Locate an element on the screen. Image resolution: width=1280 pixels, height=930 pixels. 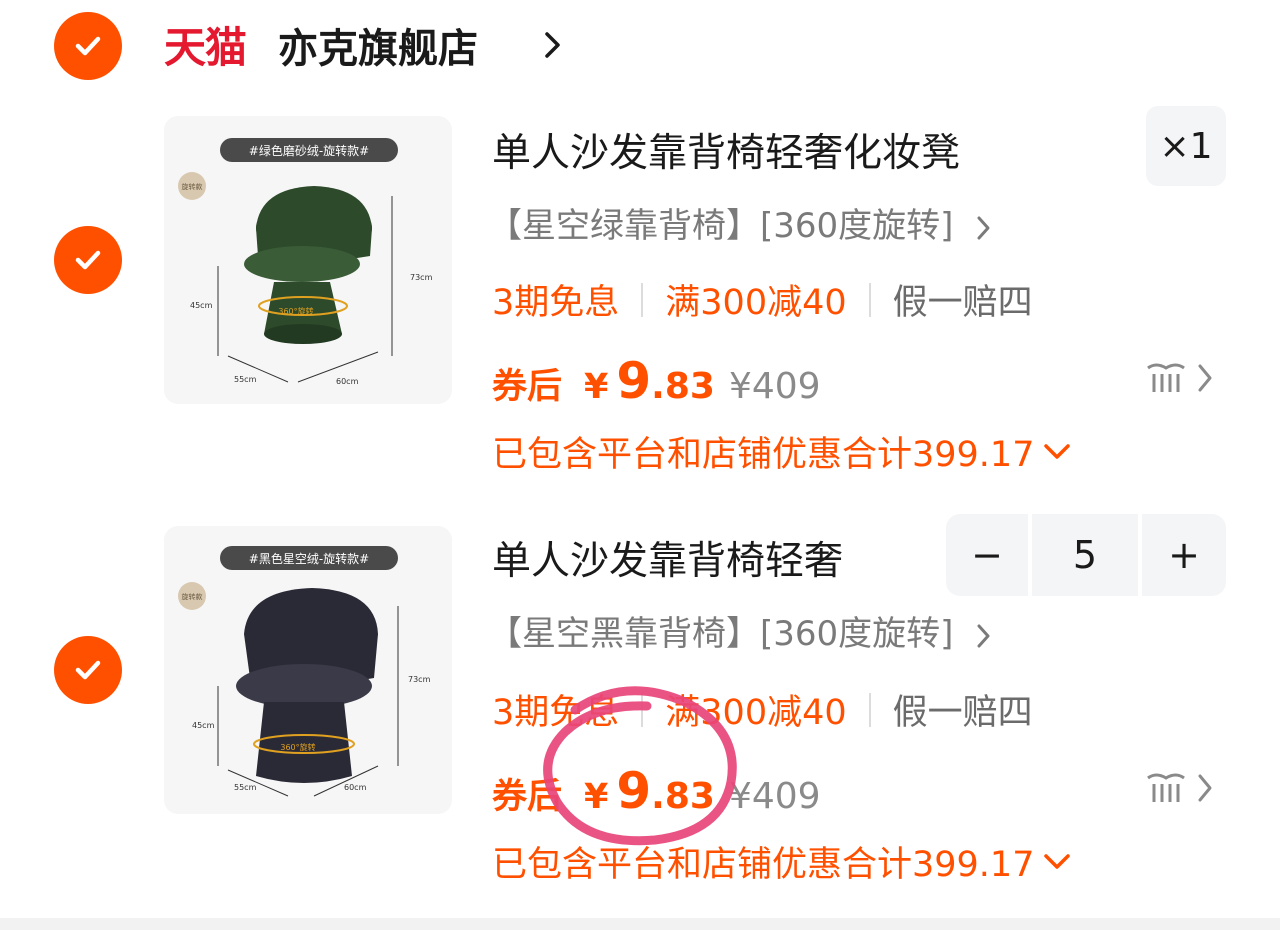
image-tag-text: #黑色星空绒-旋转款# is located at coordinates (309, 558).